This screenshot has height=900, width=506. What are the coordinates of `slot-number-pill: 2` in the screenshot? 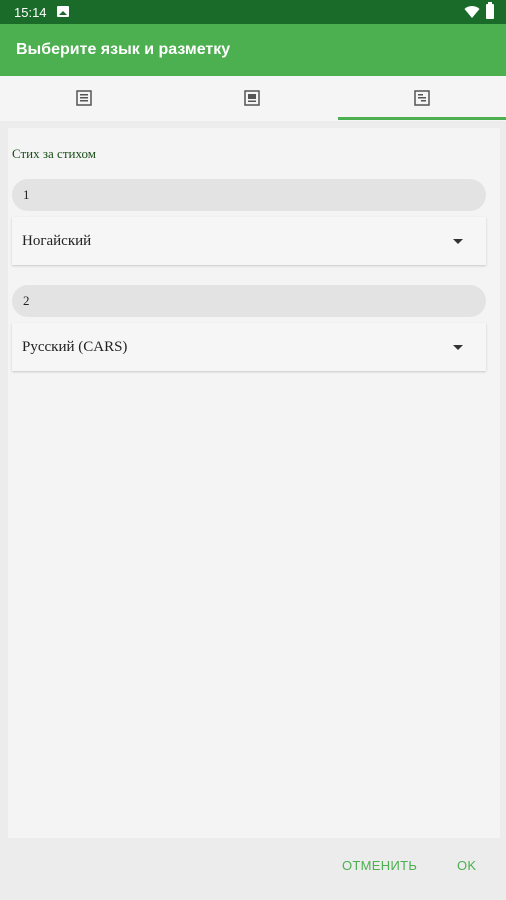 It's located at (249, 301).